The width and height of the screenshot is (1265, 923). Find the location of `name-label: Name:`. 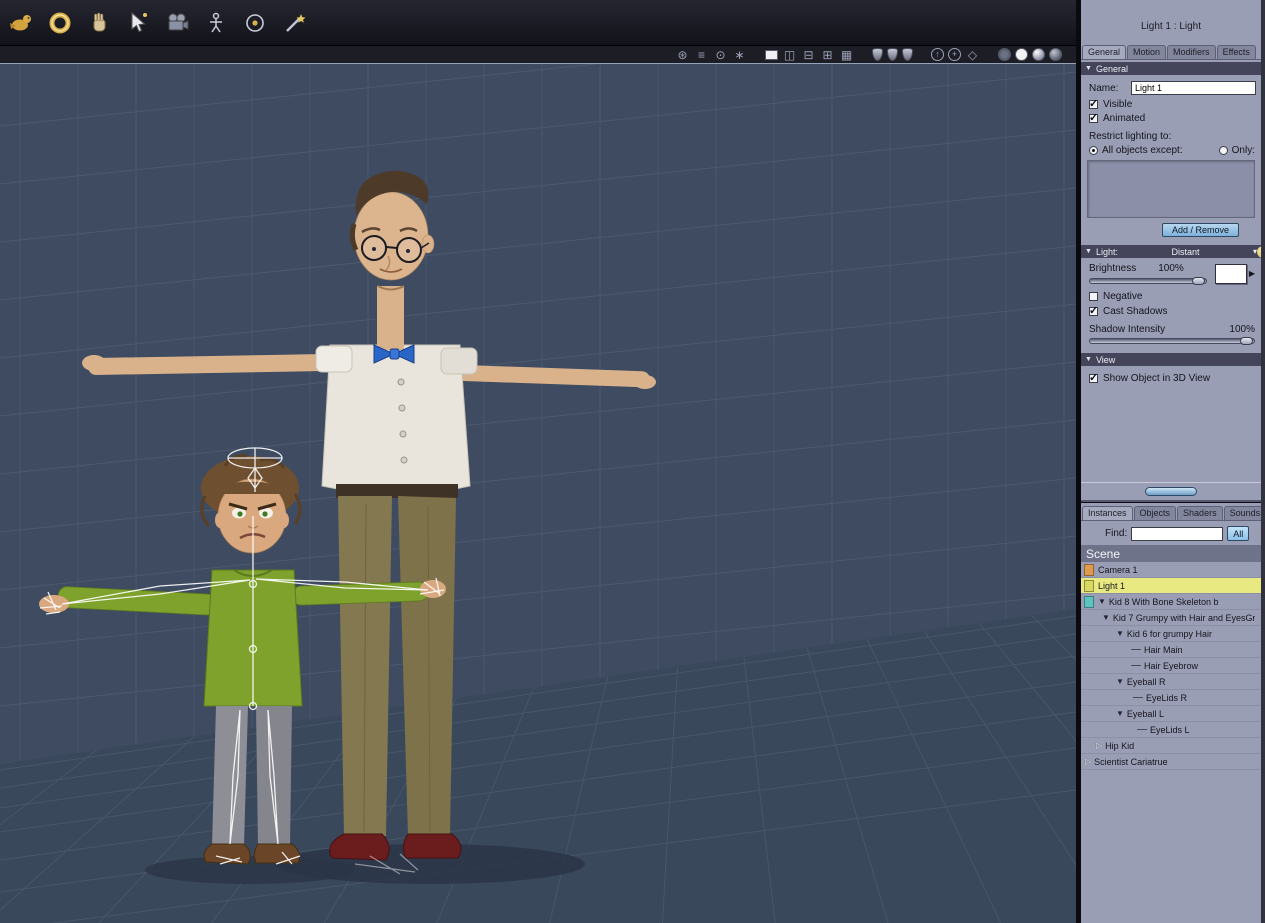

name-label: Name: is located at coordinates (1104, 88).